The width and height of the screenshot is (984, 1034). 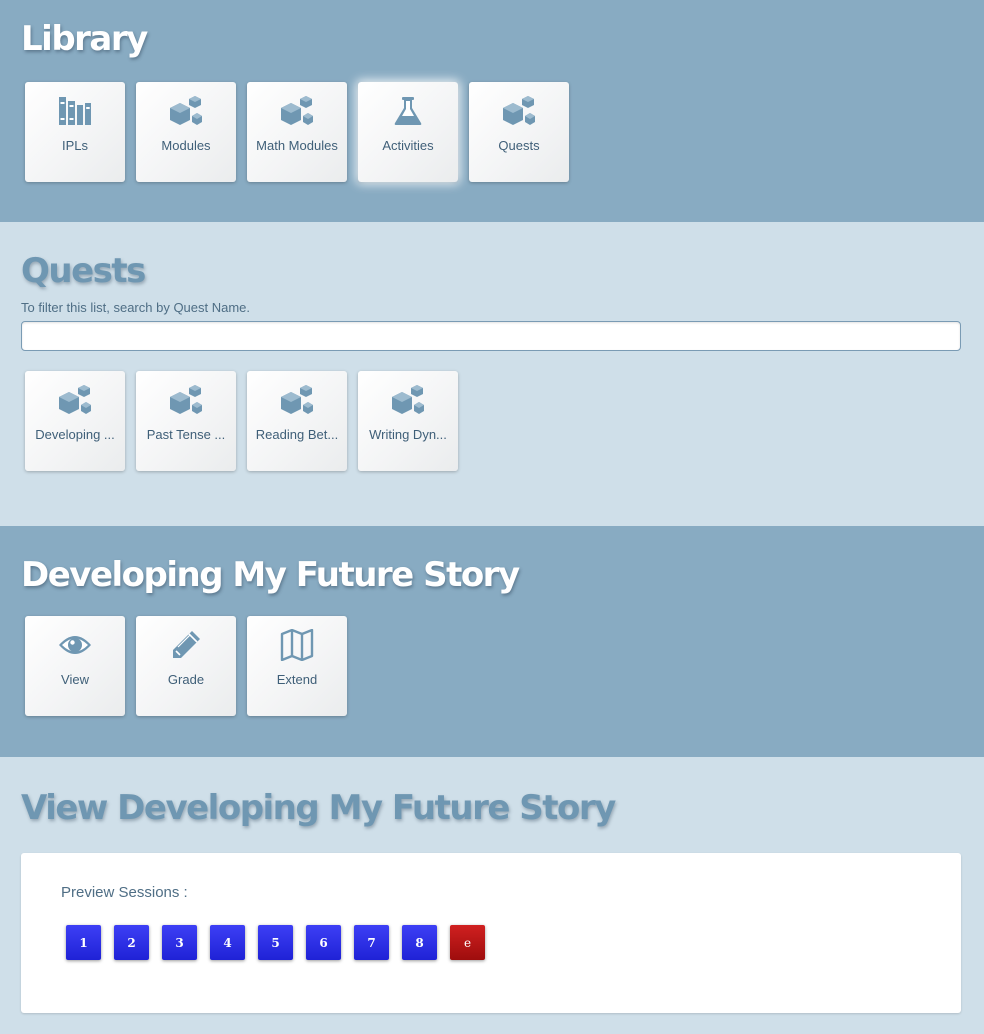 What do you see at coordinates (179, 942) in the screenshot?
I see `session-button-3: 3` at bounding box center [179, 942].